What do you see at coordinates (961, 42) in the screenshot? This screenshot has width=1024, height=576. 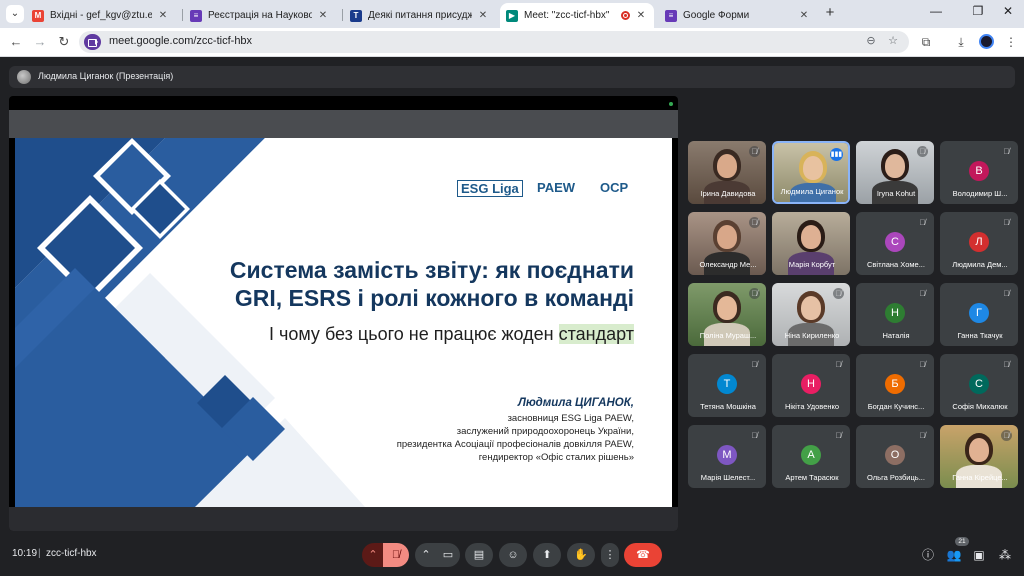 I see `download-icon: ⤓` at bounding box center [961, 42].